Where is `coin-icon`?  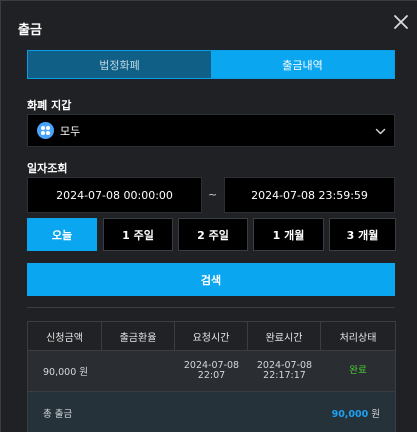
coin-icon is located at coordinates (45, 130).